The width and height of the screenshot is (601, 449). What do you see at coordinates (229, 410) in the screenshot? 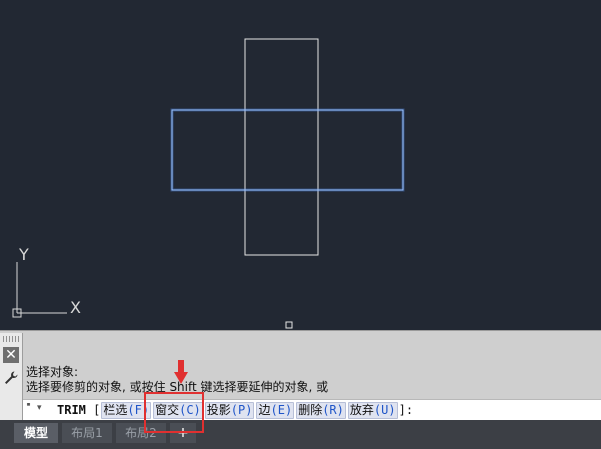
I see `option-project: 投影(P)` at bounding box center [229, 410].